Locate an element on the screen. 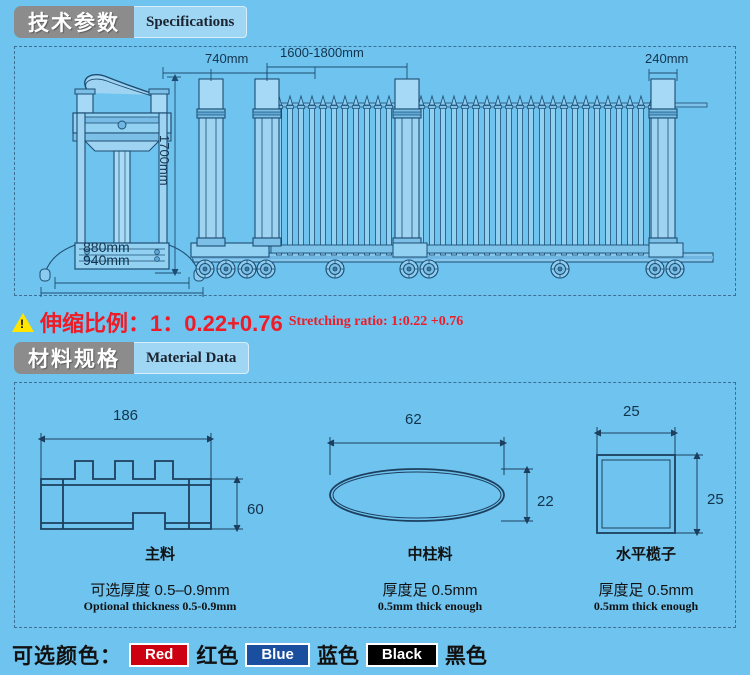 The width and height of the screenshot is (750, 675). stretching-ratio-cn: 伸缩比例：1：0.22+0.76 is located at coordinates (161, 323).